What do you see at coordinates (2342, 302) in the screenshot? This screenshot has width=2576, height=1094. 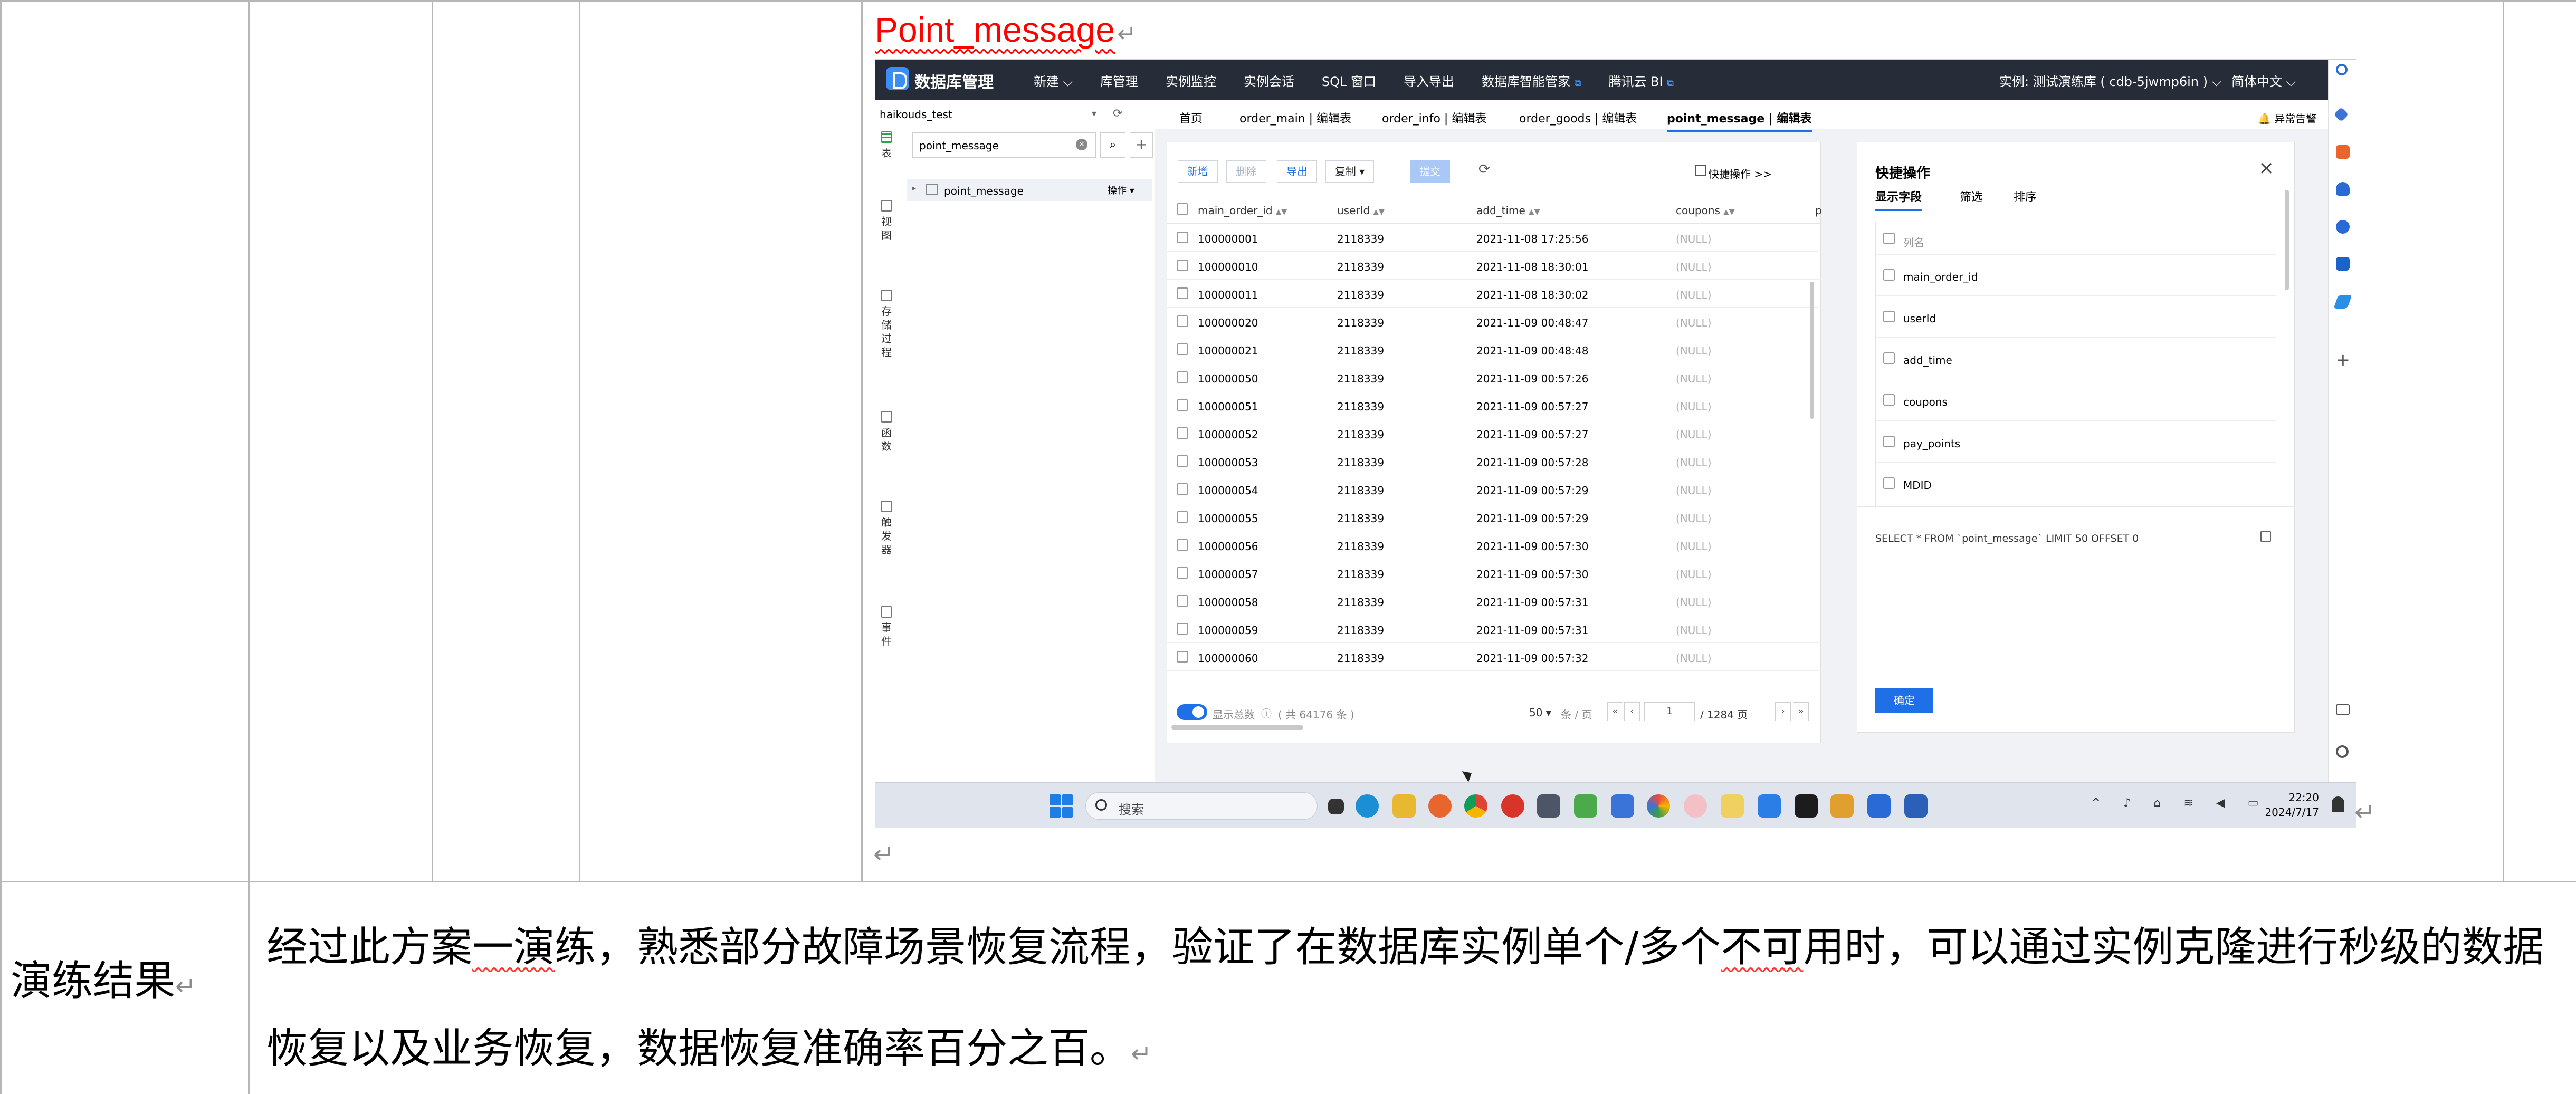 I see `send-icon` at bounding box center [2342, 302].